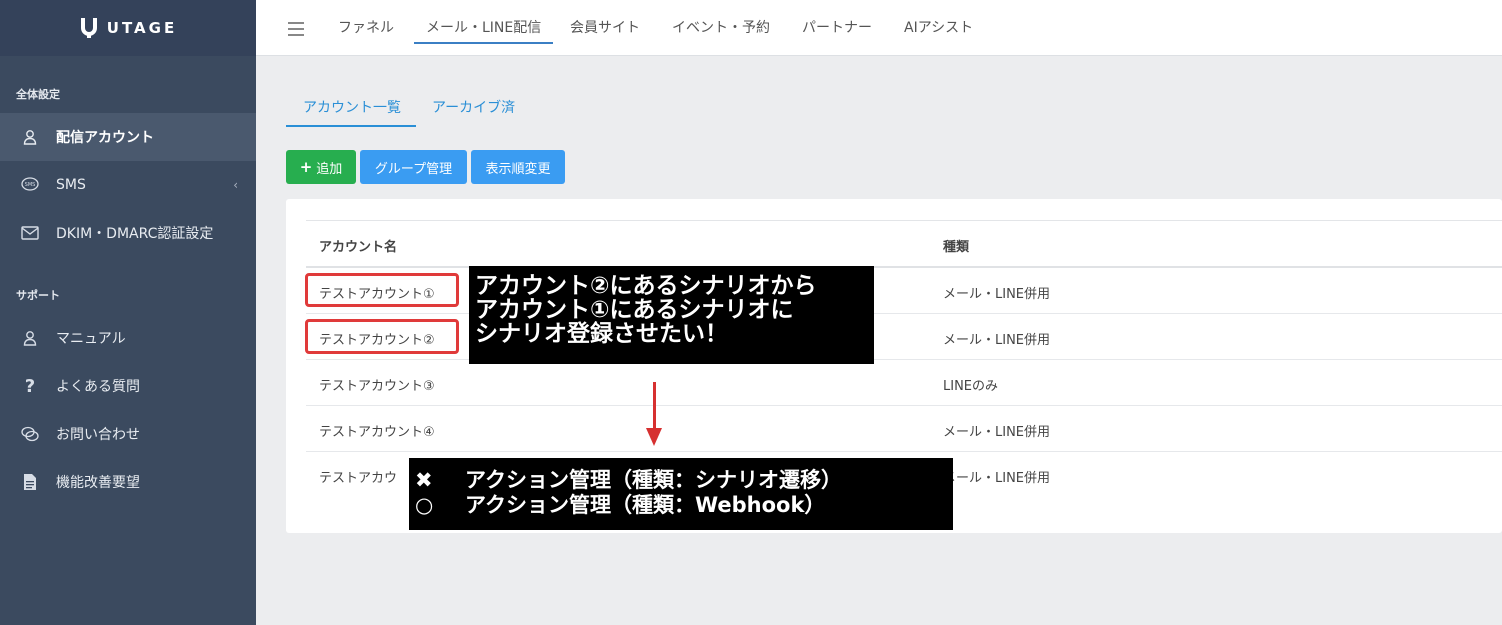 The height and width of the screenshot is (625, 1502). Describe the element at coordinates (71, 185) in the screenshot. I see `sidebar-item-label: SMS` at that location.